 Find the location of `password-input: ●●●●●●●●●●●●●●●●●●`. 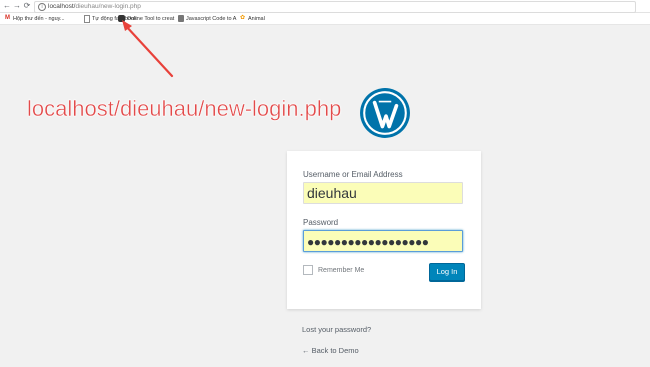

password-input: ●●●●●●●●●●●●●●●●●● is located at coordinates (383, 241).